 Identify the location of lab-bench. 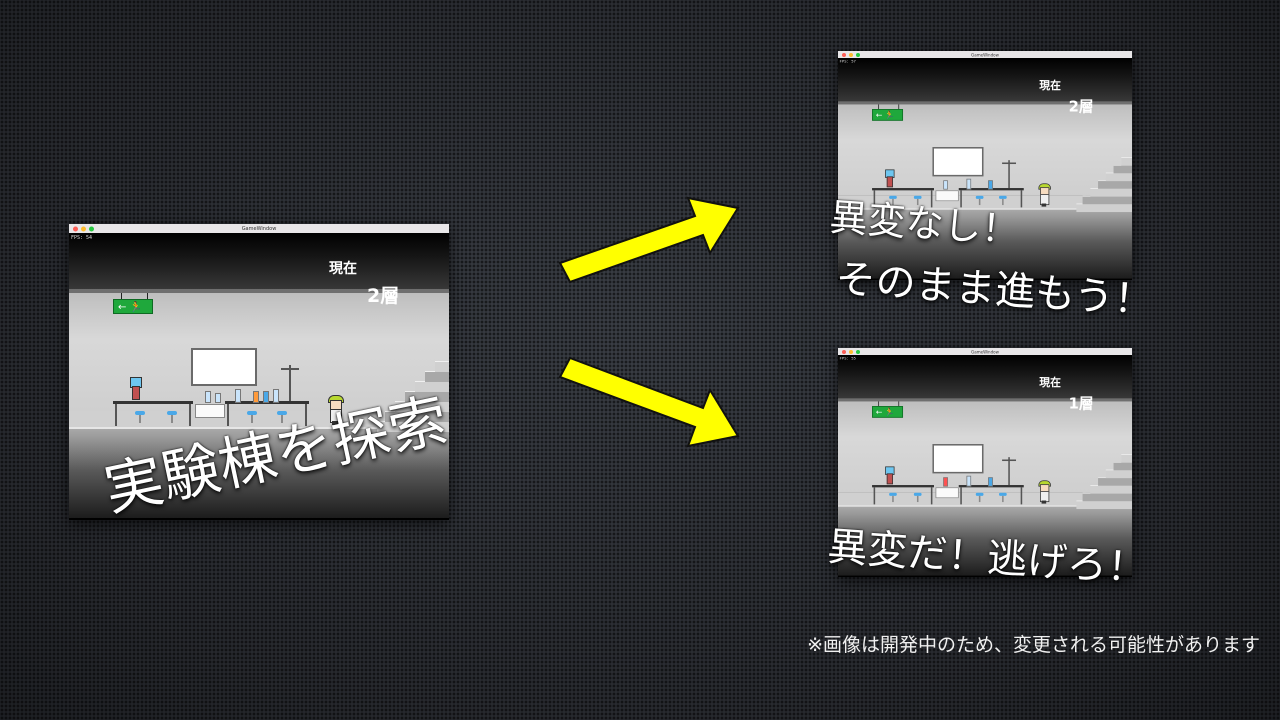
(153, 402).